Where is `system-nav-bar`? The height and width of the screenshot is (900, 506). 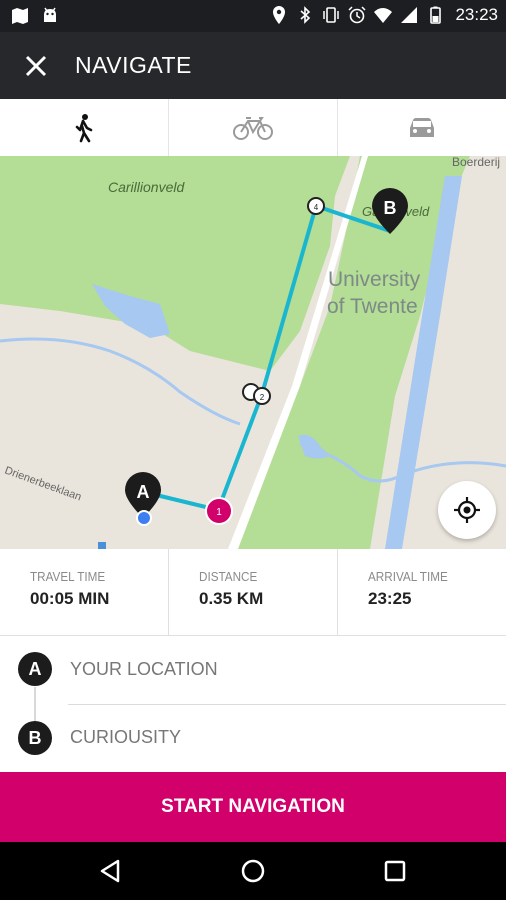
system-nav-bar is located at coordinates (253, 871).